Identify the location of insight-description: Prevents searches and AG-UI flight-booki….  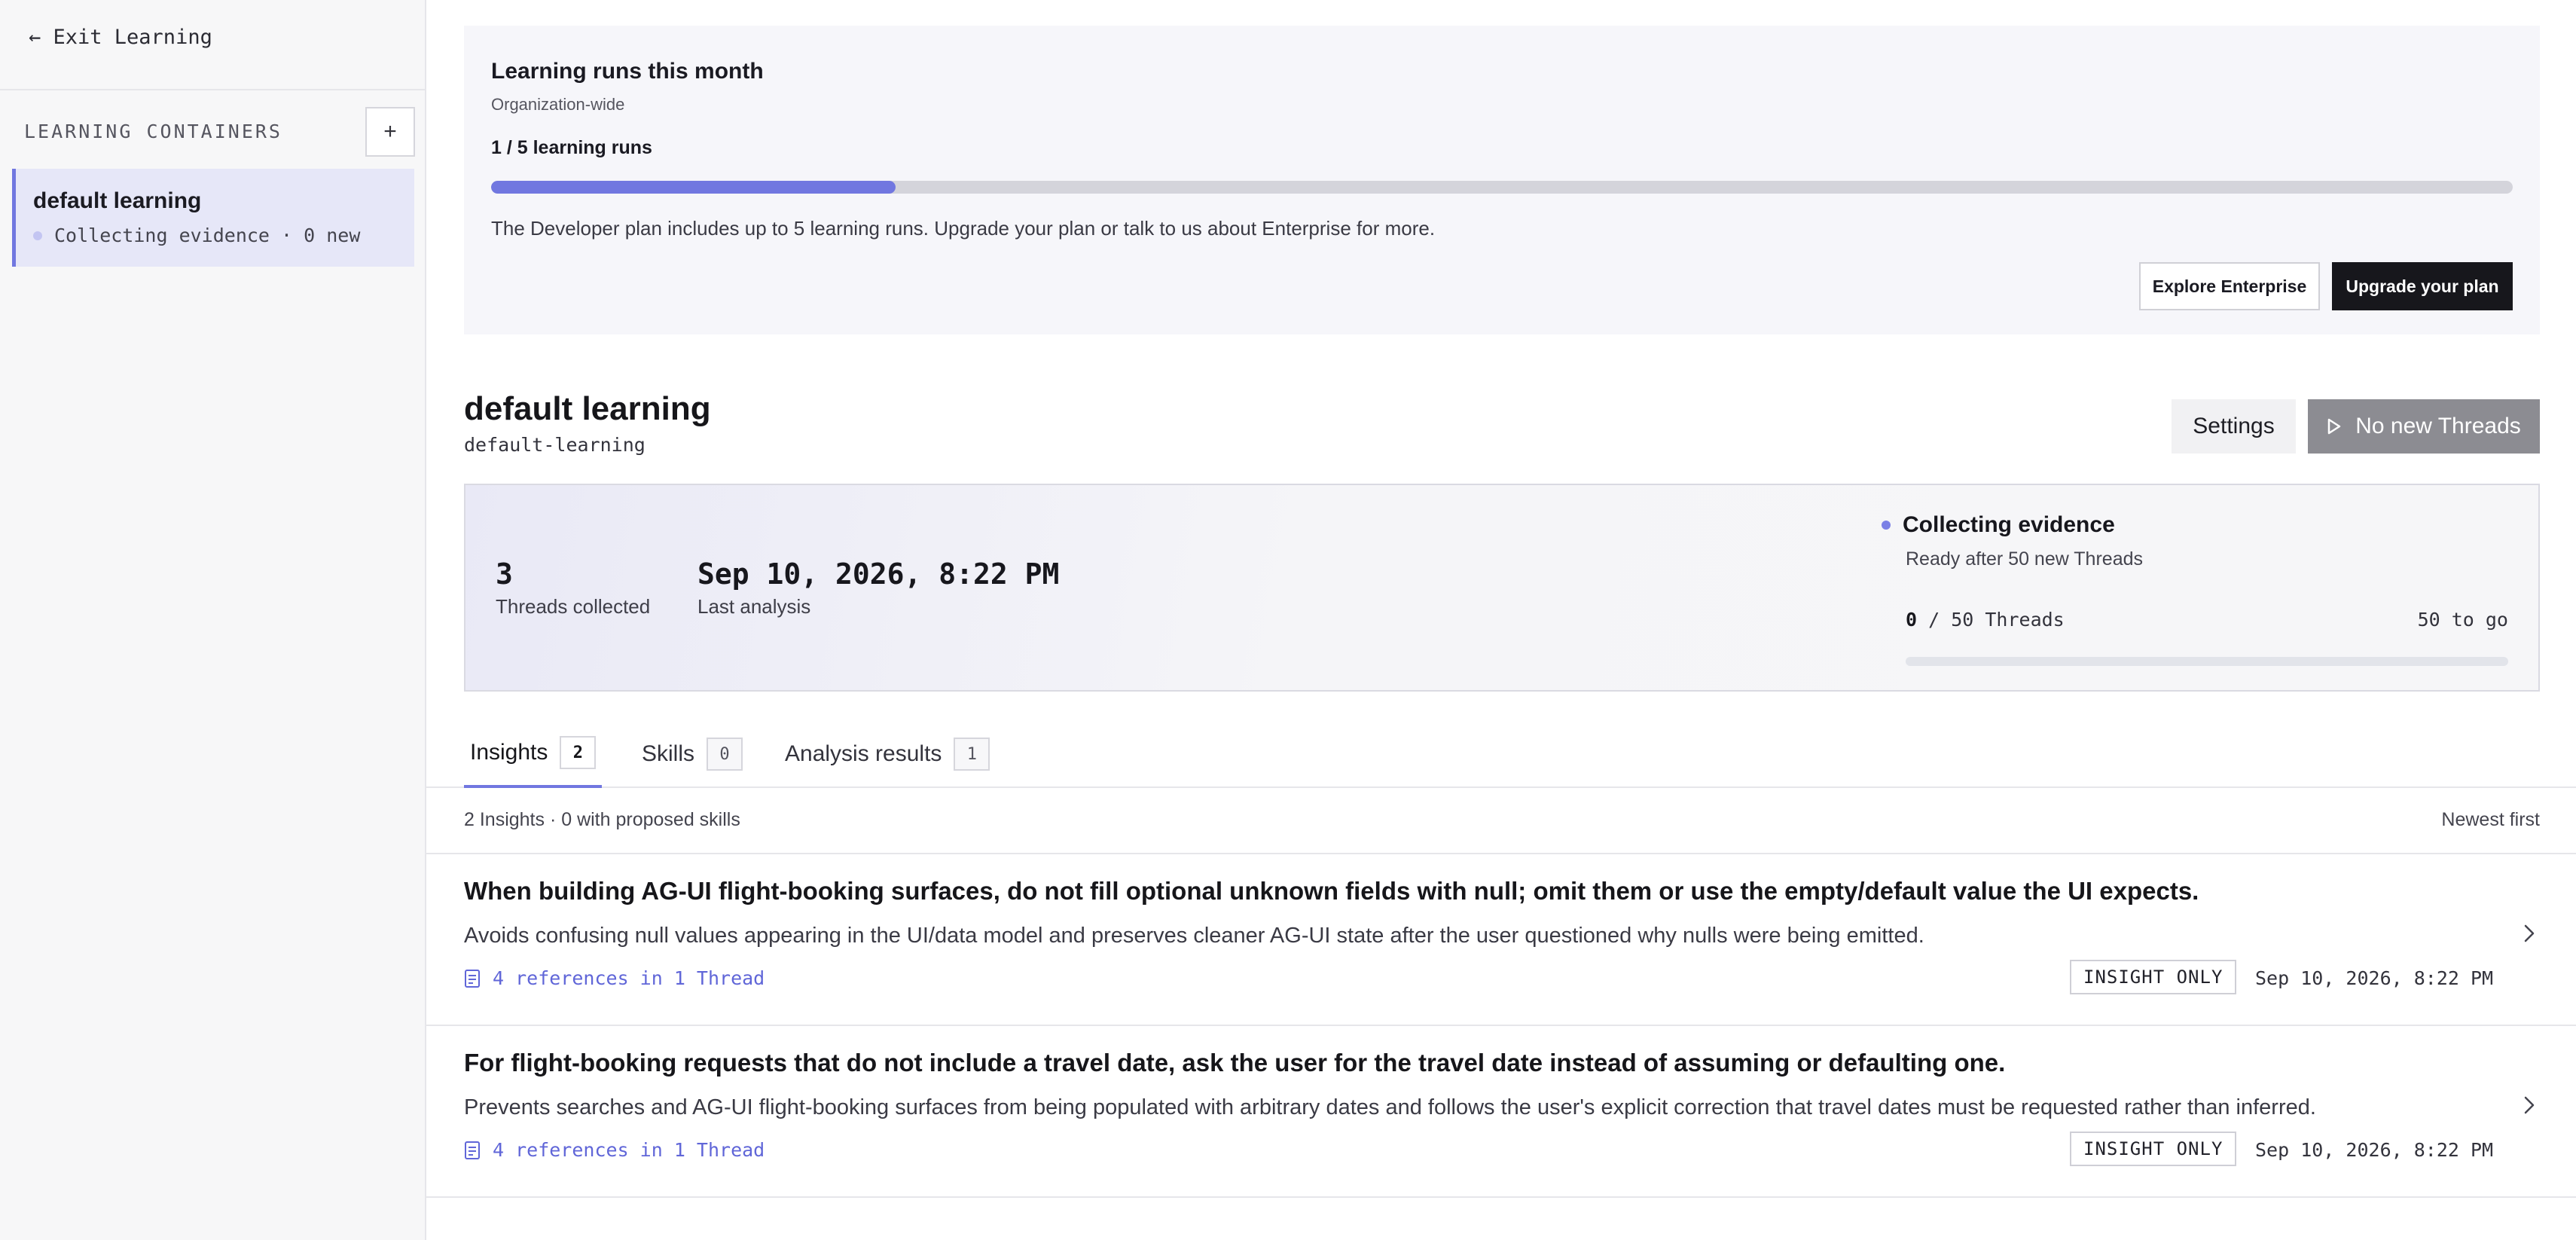
(1390, 1107).